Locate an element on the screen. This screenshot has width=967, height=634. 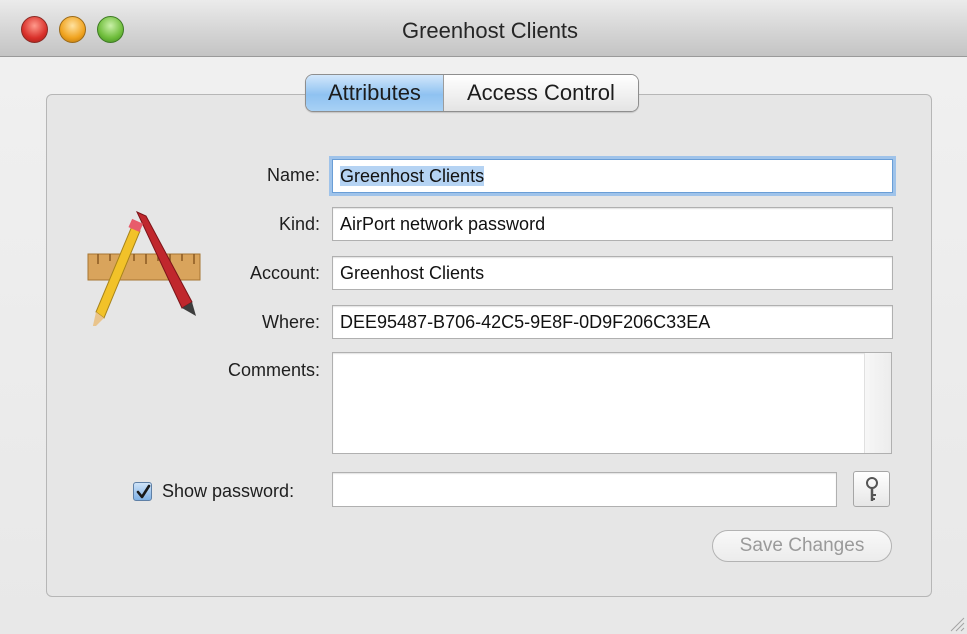
where-field: DEE95487-B706-42C5-9E8F-0D9F206C33EA is located at coordinates (612, 322).